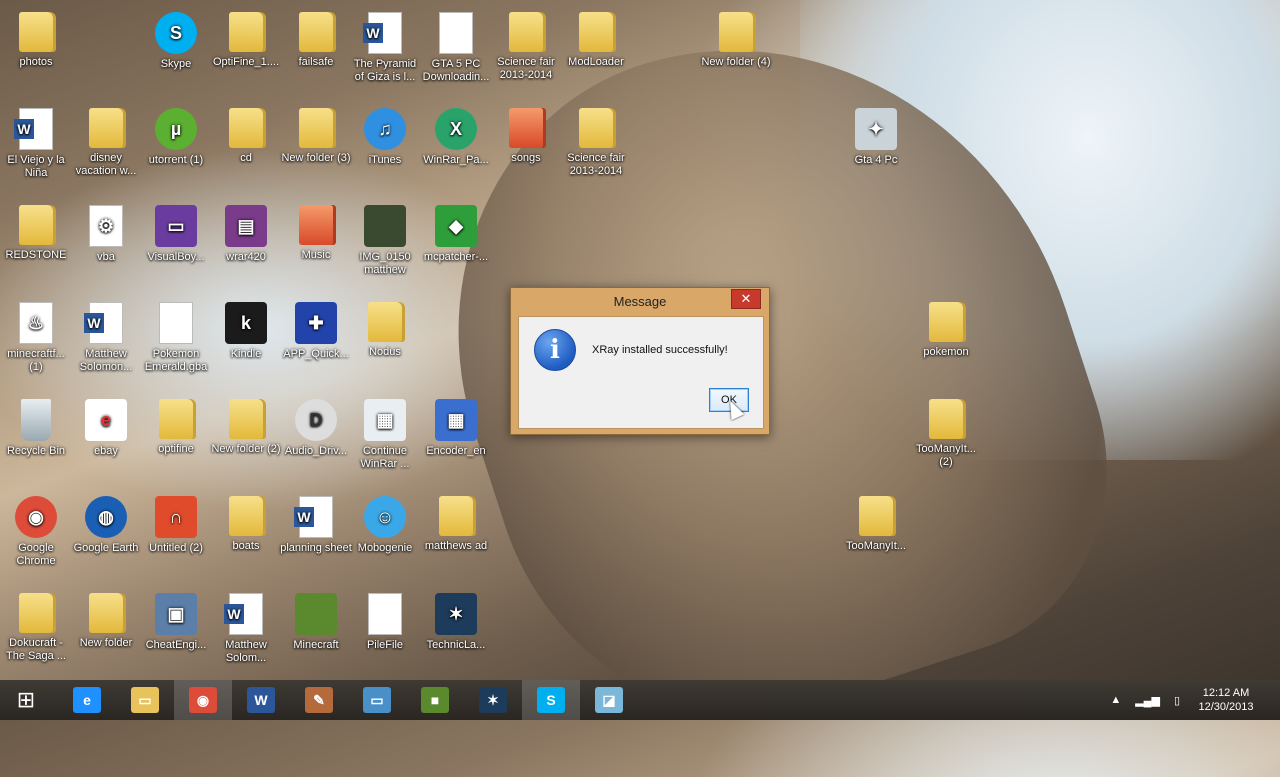  Describe the element at coordinates (106, 451) in the screenshot. I see `desktop-icon-label: ebay` at that location.